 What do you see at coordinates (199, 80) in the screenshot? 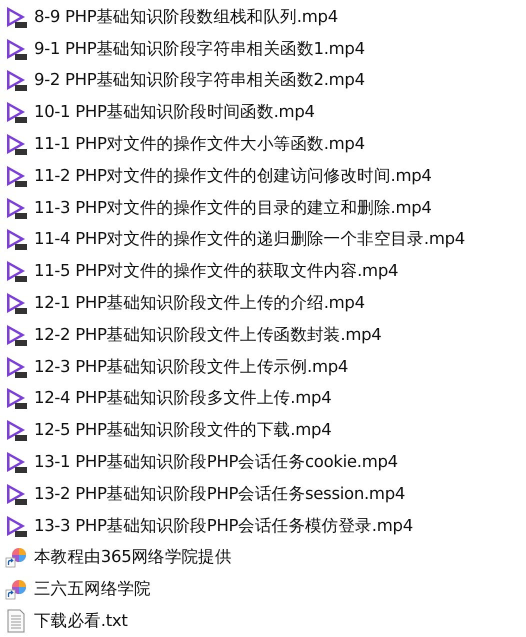
I see `file-name: 9-2 PHP基础知识阶段字符串相关函数2.mp4` at bounding box center [199, 80].